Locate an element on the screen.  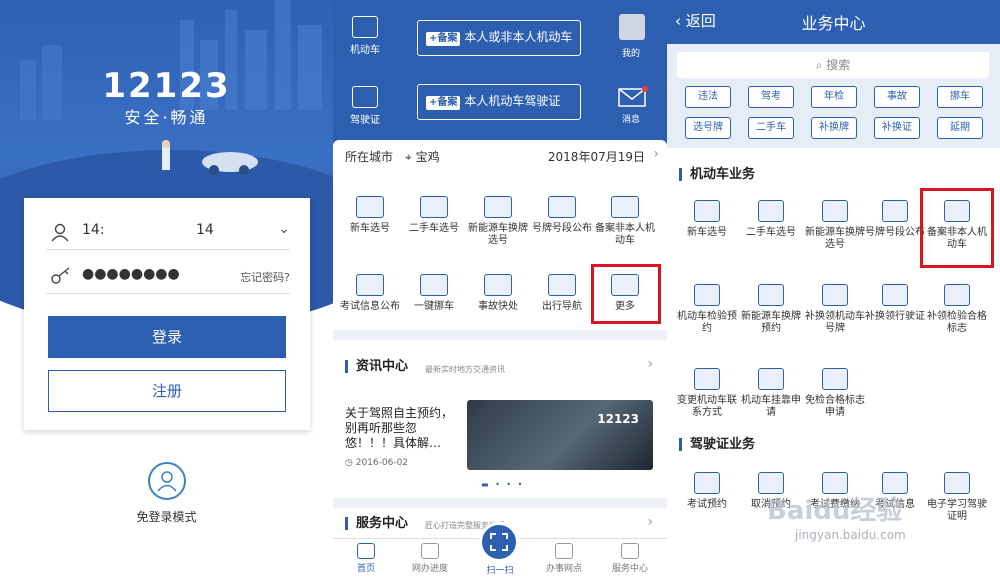
quick-chip: 延期 is located at coordinates (960, 128).